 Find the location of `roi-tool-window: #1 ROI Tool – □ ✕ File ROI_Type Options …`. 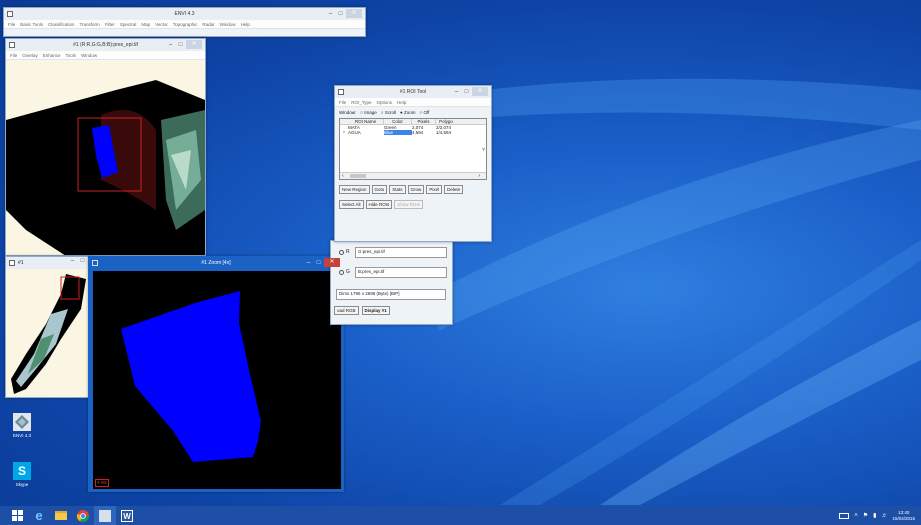

roi-tool-window: #1 ROI Tool – □ ✕ File ROI_Type Options … is located at coordinates (413, 163).